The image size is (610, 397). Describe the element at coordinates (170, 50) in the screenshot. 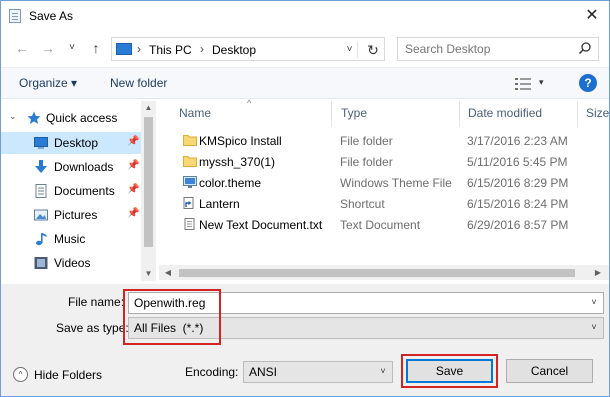

I see `breadcrumb-this-pc: This PC` at that location.